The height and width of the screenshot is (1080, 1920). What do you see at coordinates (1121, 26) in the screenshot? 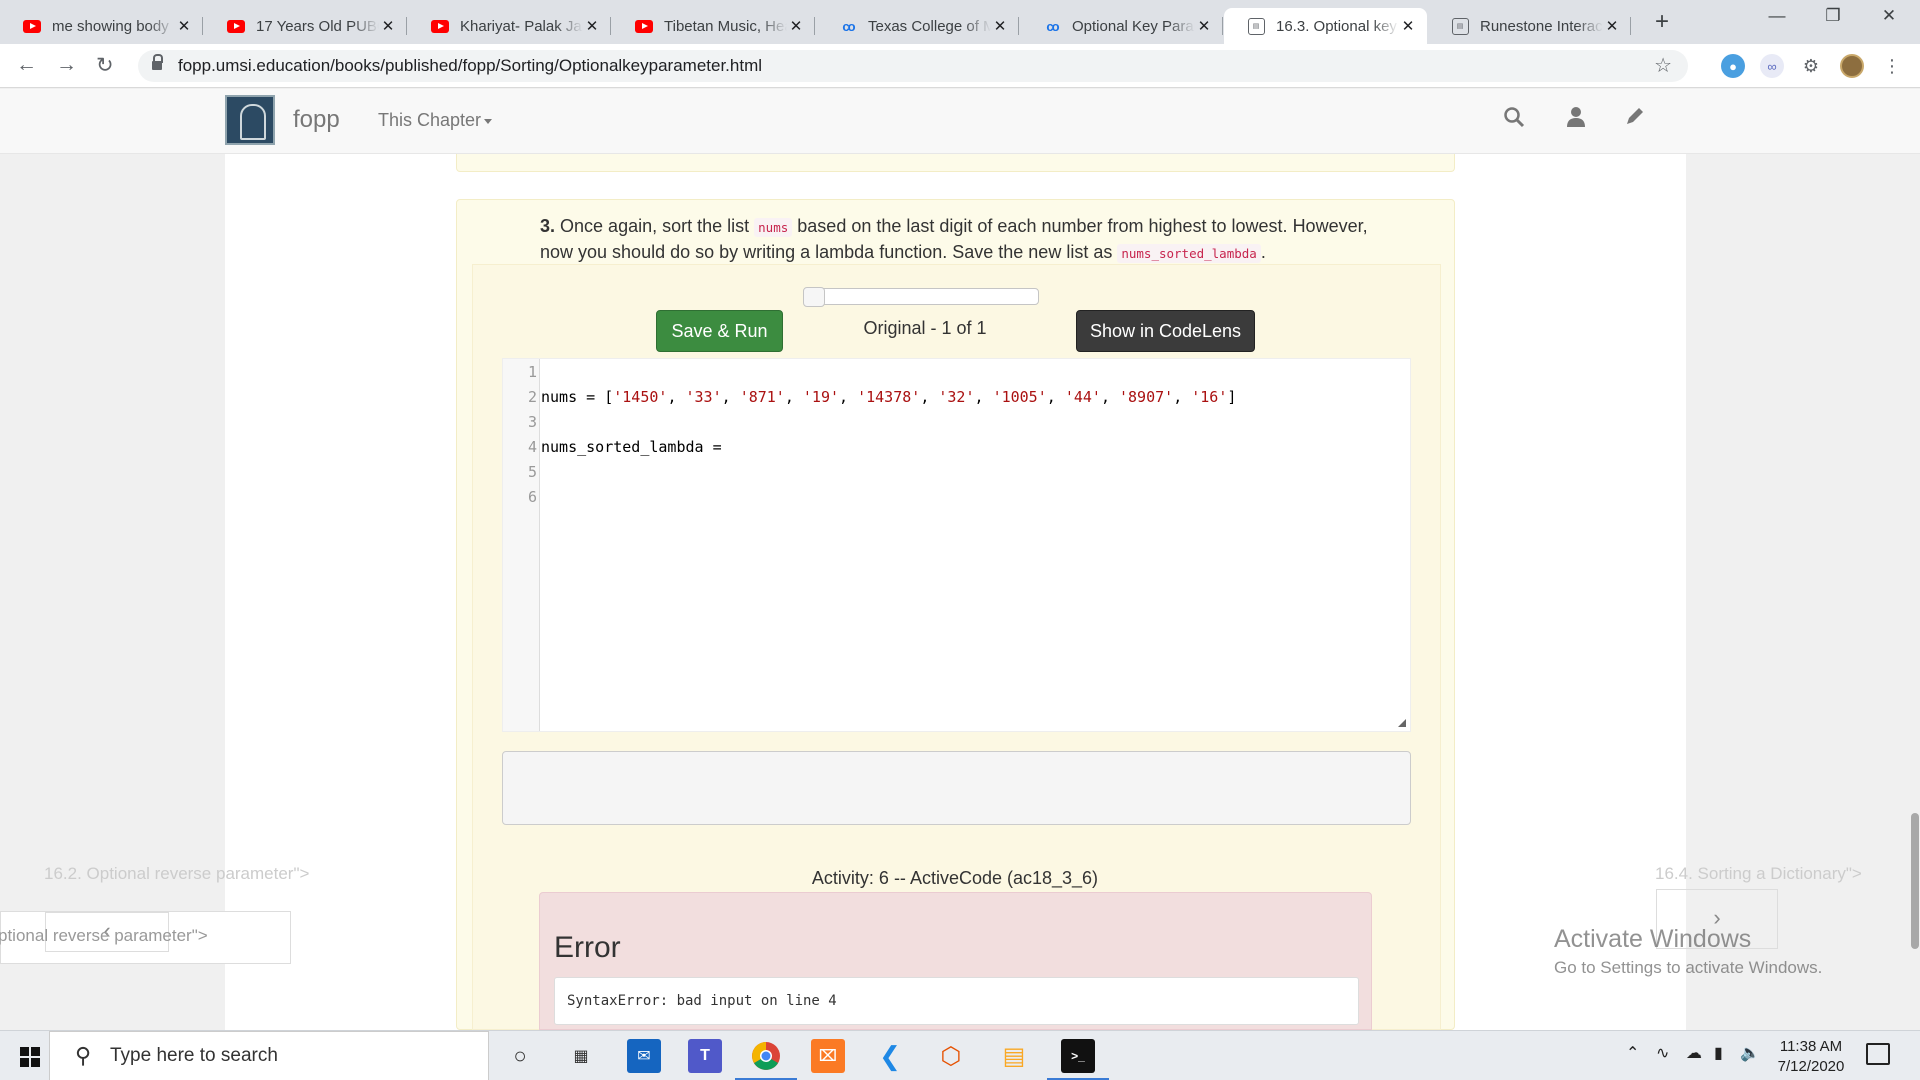
I see `browser-tab: co Optional Key Param ✕` at bounding box center [1121, 26].